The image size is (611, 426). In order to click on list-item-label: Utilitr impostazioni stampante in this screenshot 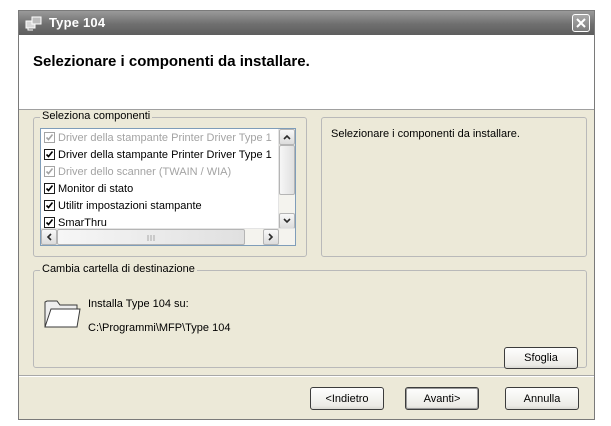, I will do `click(130, 205)`.